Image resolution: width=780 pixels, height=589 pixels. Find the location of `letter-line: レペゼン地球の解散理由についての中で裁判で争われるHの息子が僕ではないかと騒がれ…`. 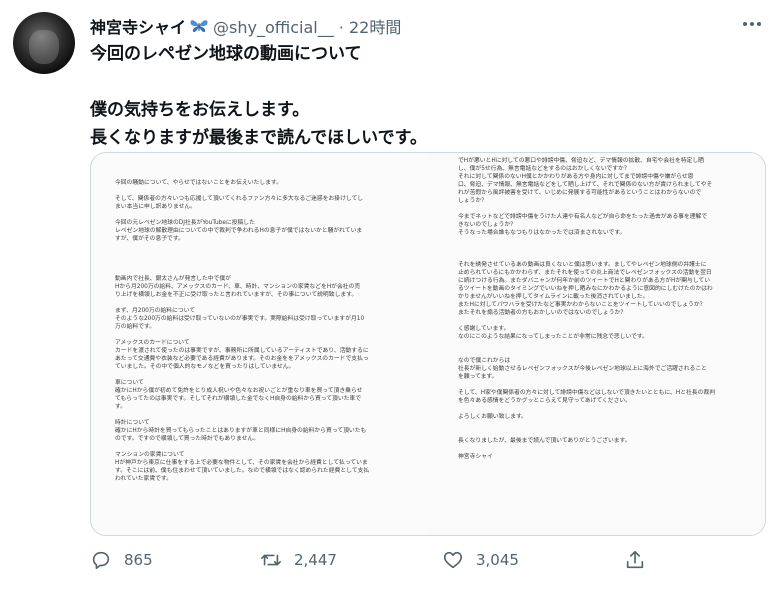

letter-line: レペゼン地球の解散理由についての中で裁判で争われるHの息子が僕ではないかと騒がれ… is located at coordinates (239, 231).